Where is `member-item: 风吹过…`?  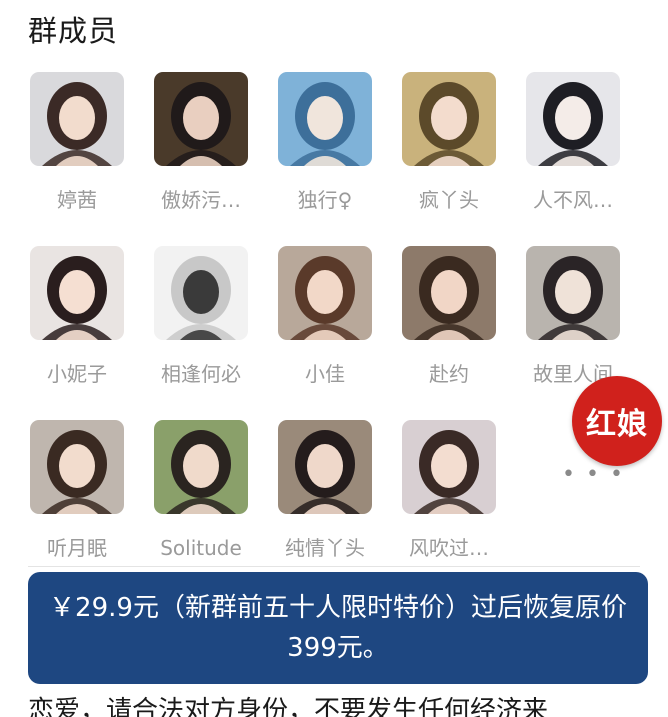 member-item: 风吹过… is located at coordinates (449, 491).